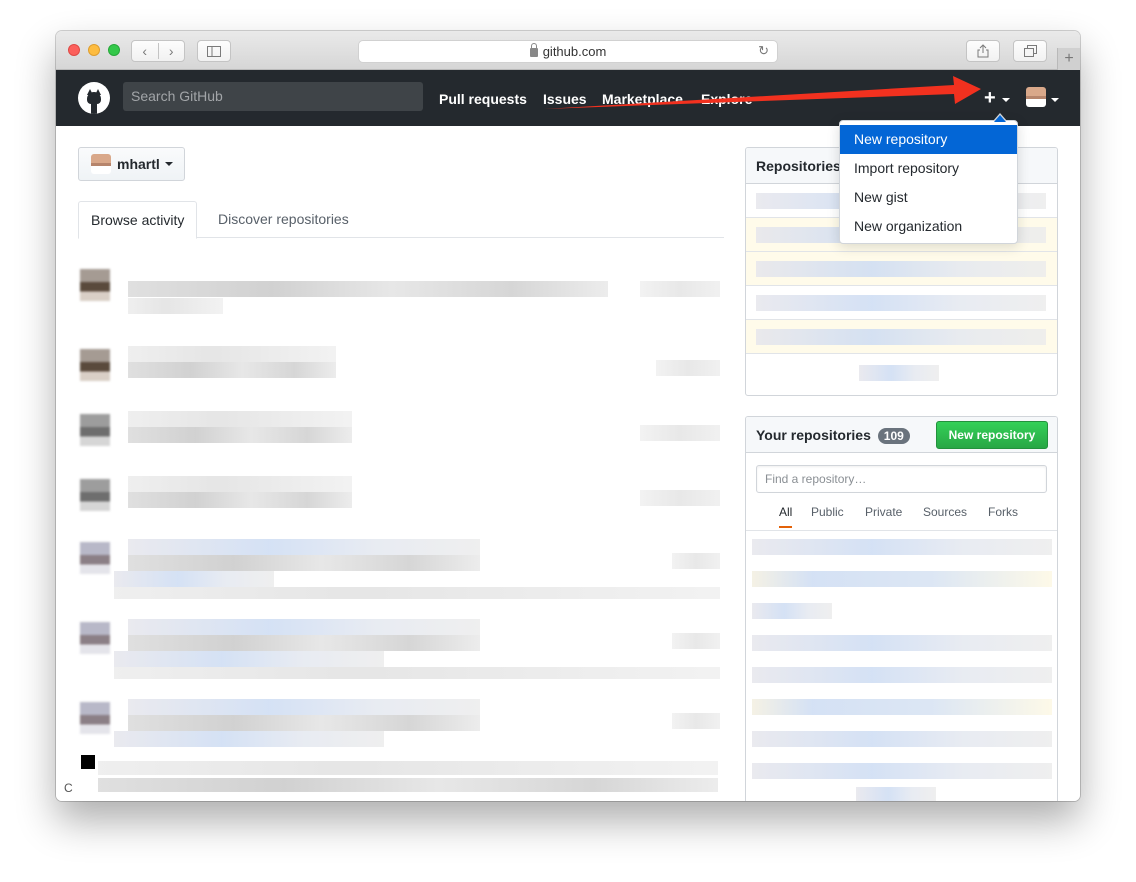  I want to click on tab-forks: Forks, so click(1003, 512).